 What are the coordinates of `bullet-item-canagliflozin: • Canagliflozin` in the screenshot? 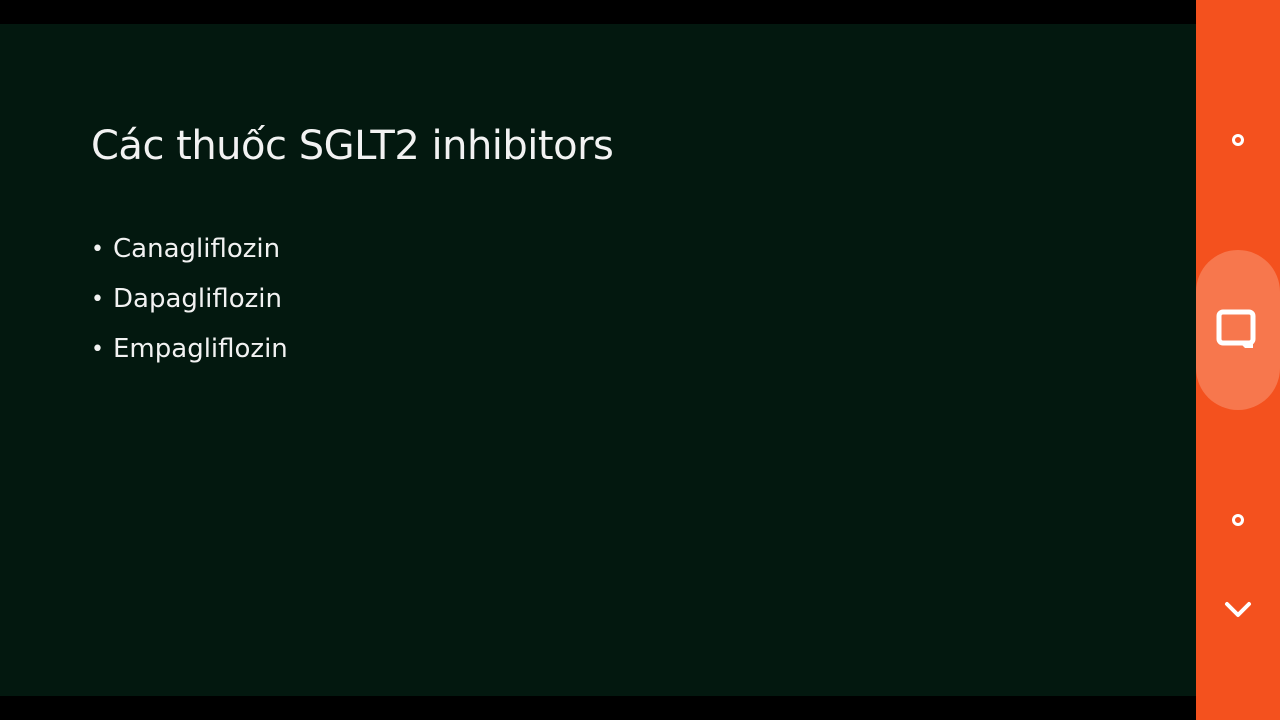 It's located at (189, 249).